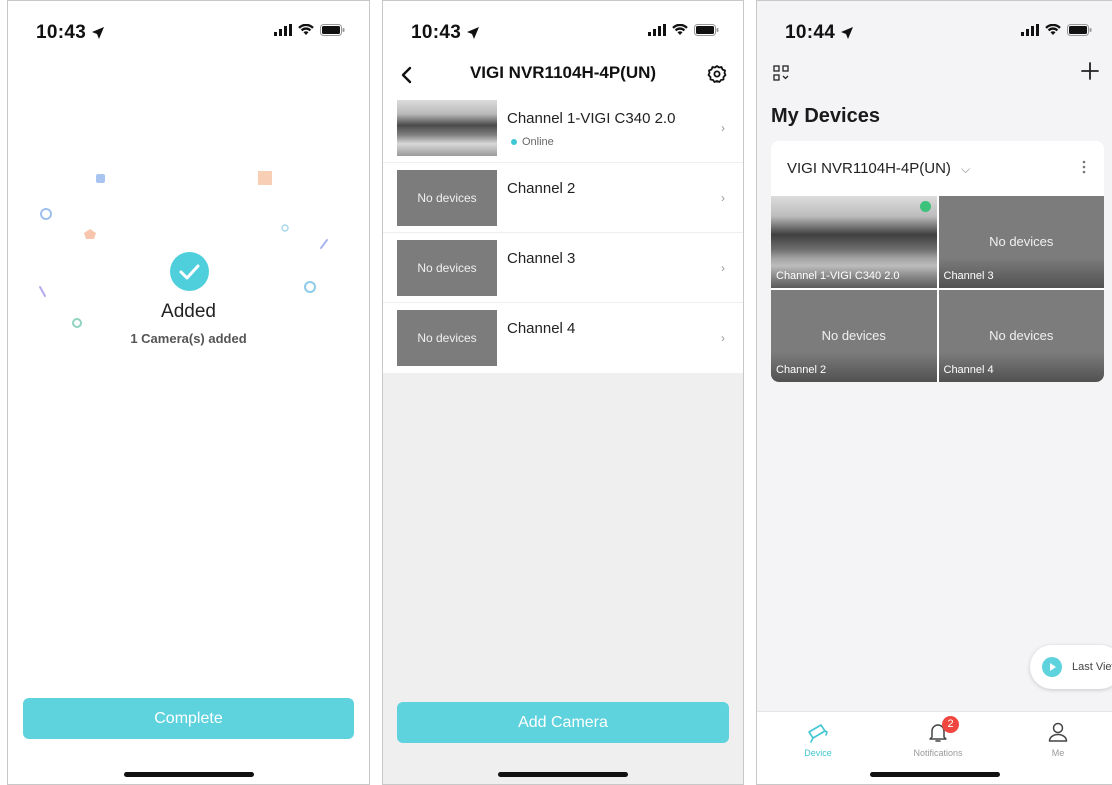 The width and height of the screenshot is (1112, 785). I want to click on channel-name: Channel 1-VIGI C340 2.0, so click(591, 118).